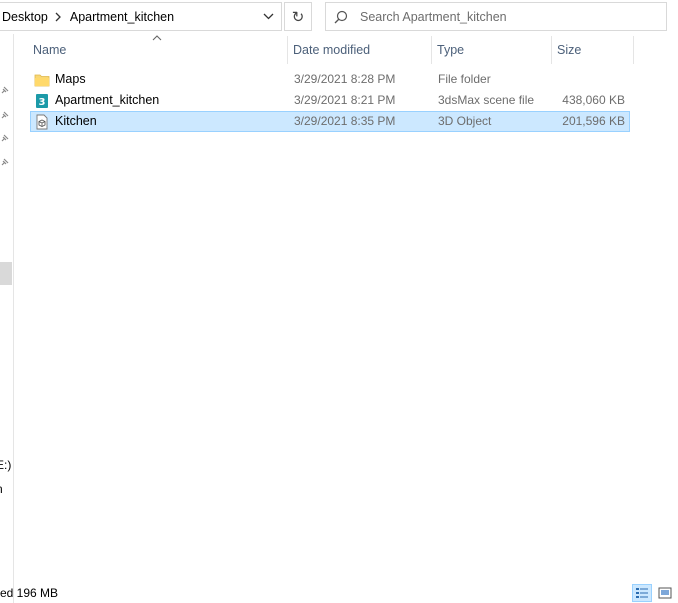 The width and height of the screenshot is (678, 603). Describe the element at coordinates (593, 100) in the screenshot. I see `file-size: 438,060 KB` at that location.